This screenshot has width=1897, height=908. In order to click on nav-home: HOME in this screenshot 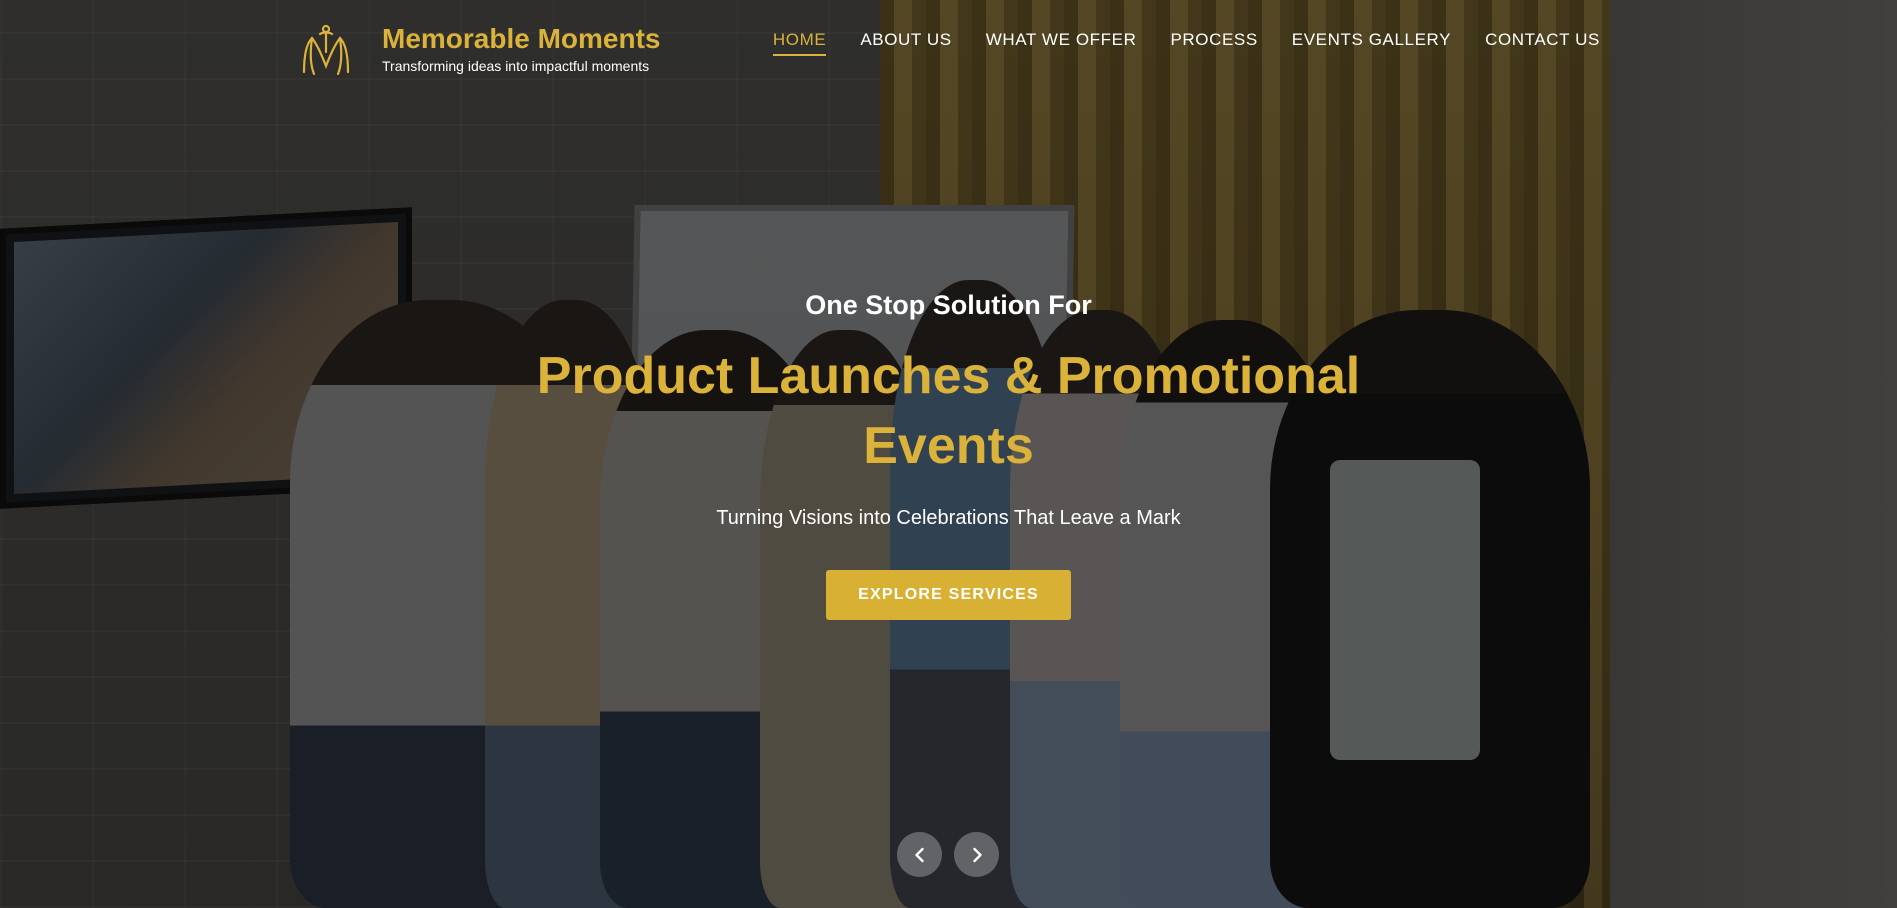, I will do `click(799, 43)`.